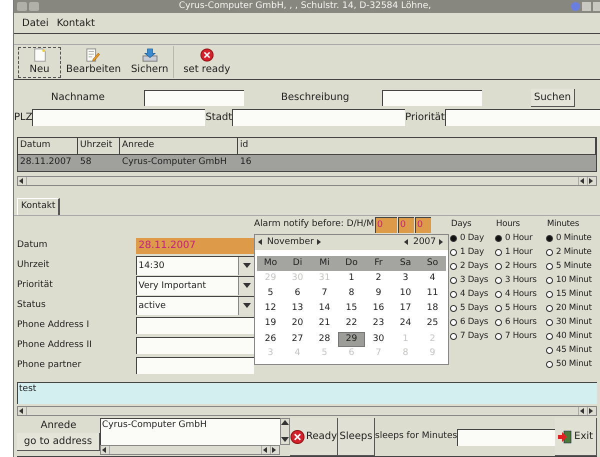 Image resolution: width=600 pixels, height=457 pixels. What do you see at coordinates (285, 423) in the screenshot?
I see `up-arrow-icon` at bounding box center [285, 423].